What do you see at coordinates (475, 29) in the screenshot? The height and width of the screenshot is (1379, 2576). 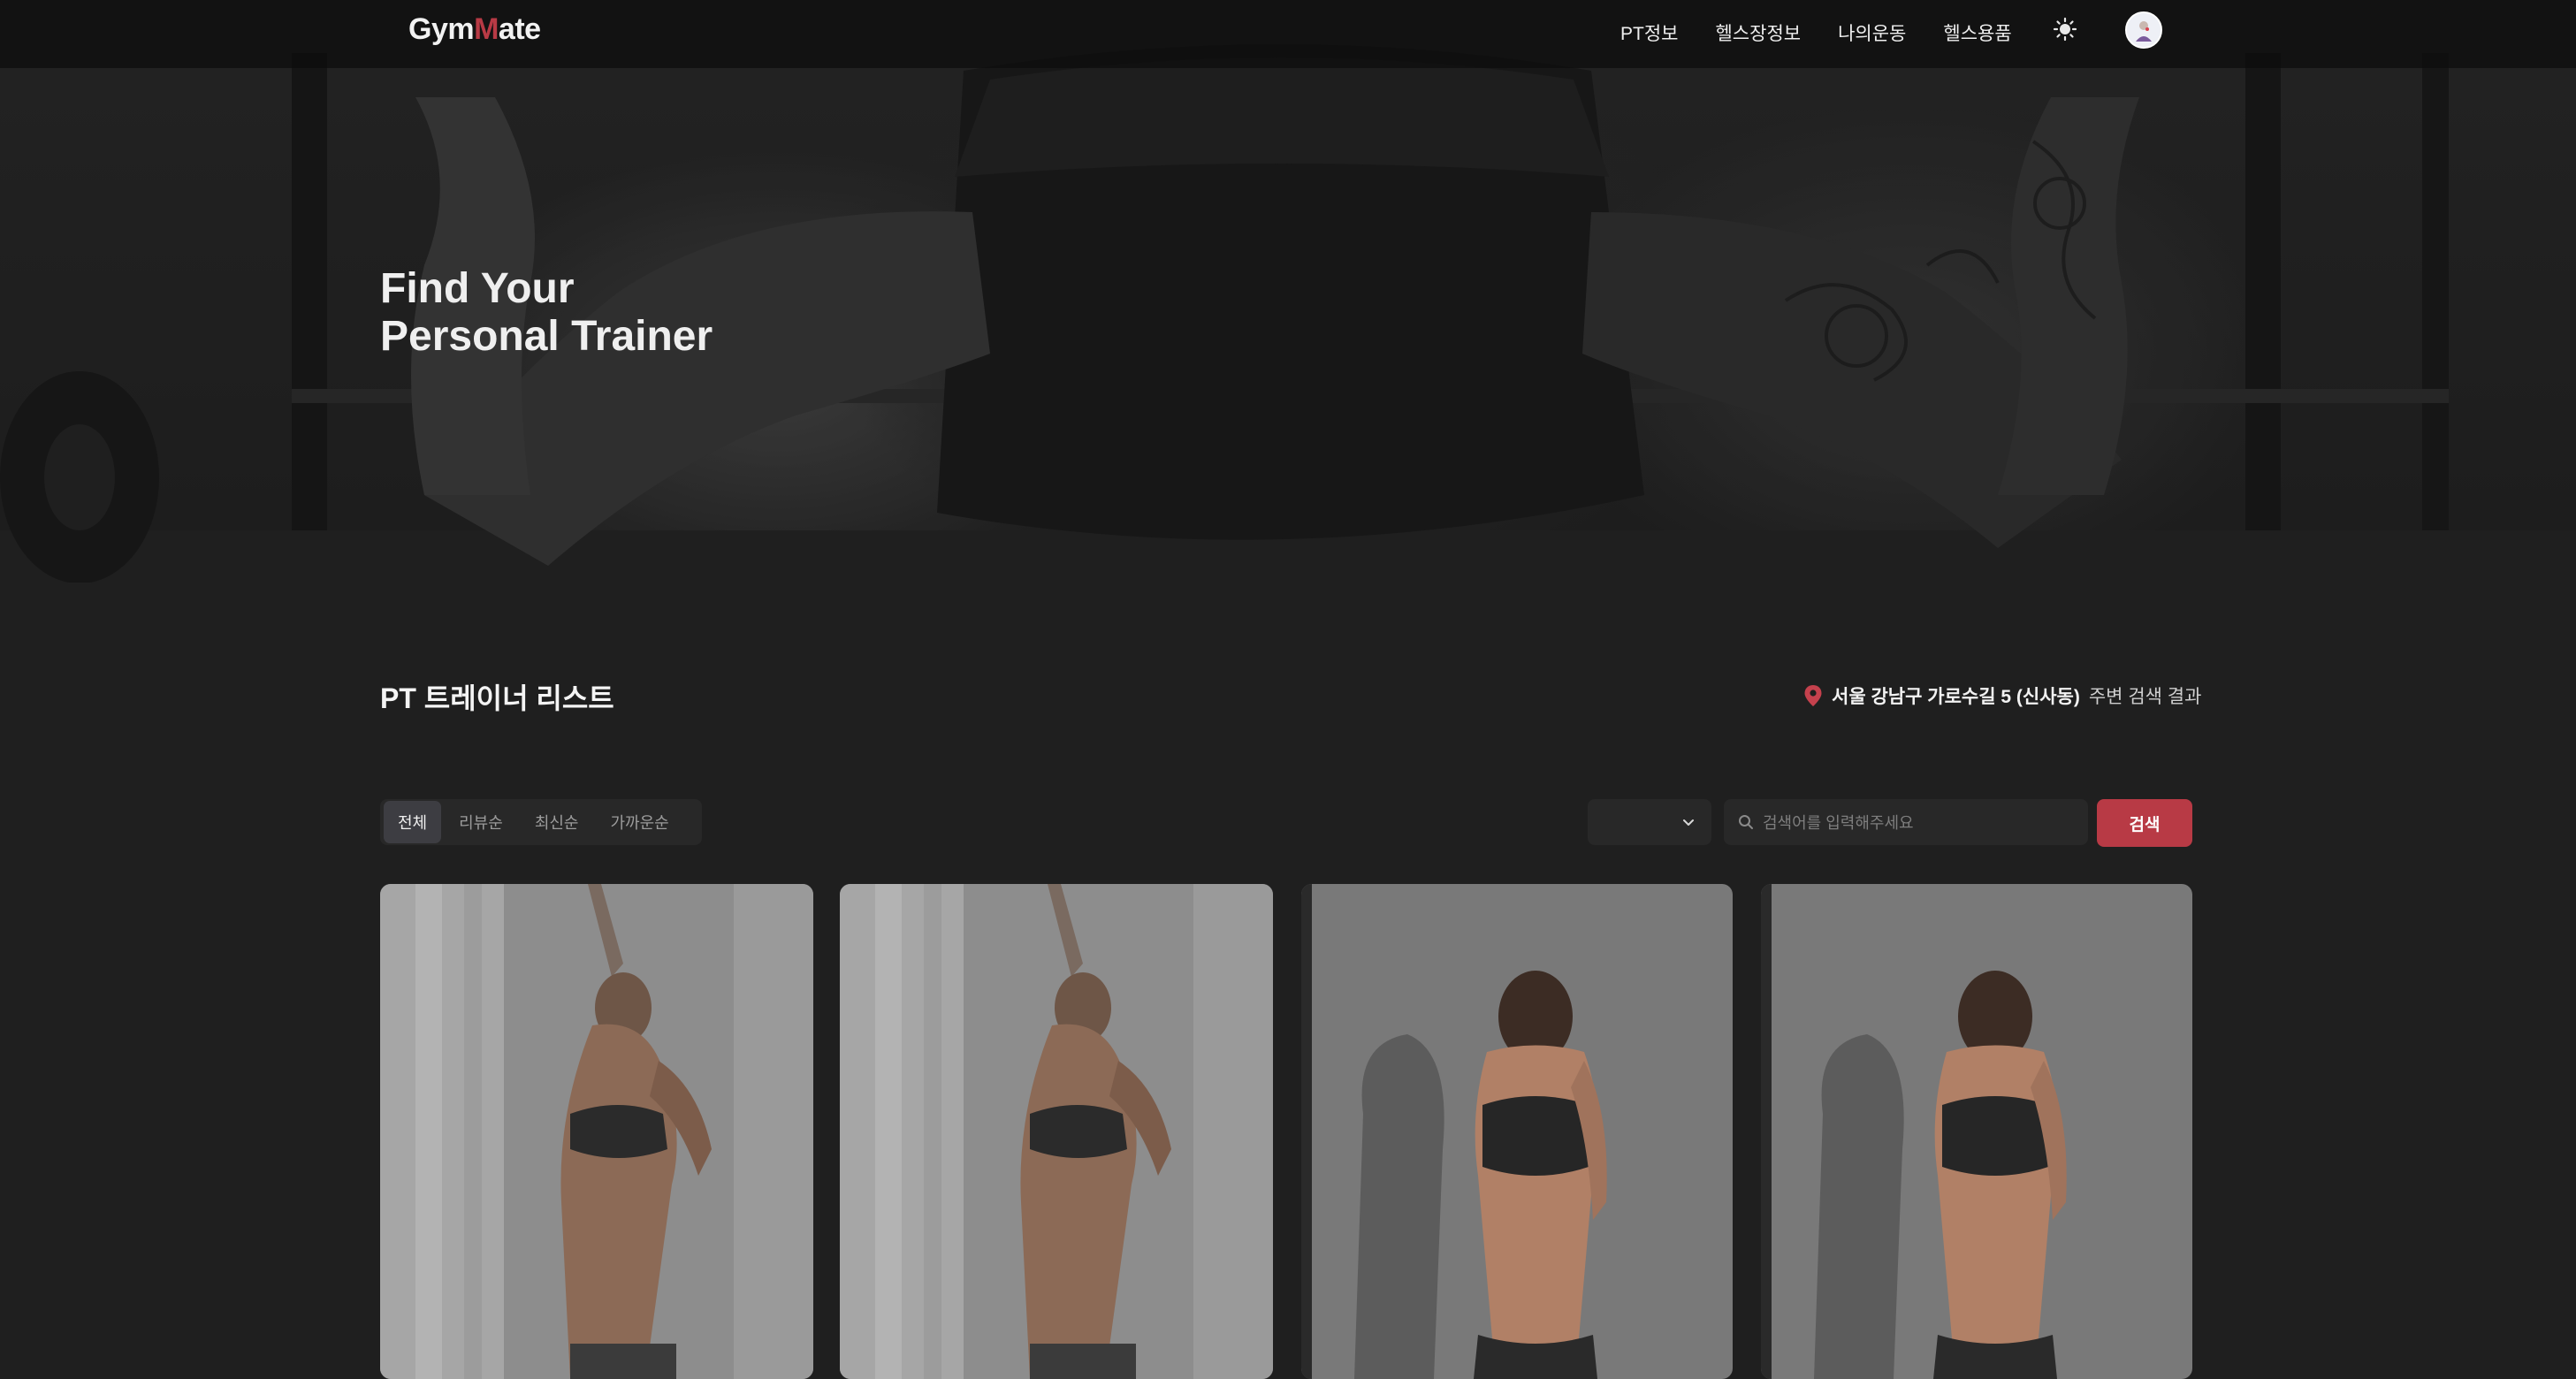 I see `gymmate-logo: GymMate` at bounding box center [475, 29].